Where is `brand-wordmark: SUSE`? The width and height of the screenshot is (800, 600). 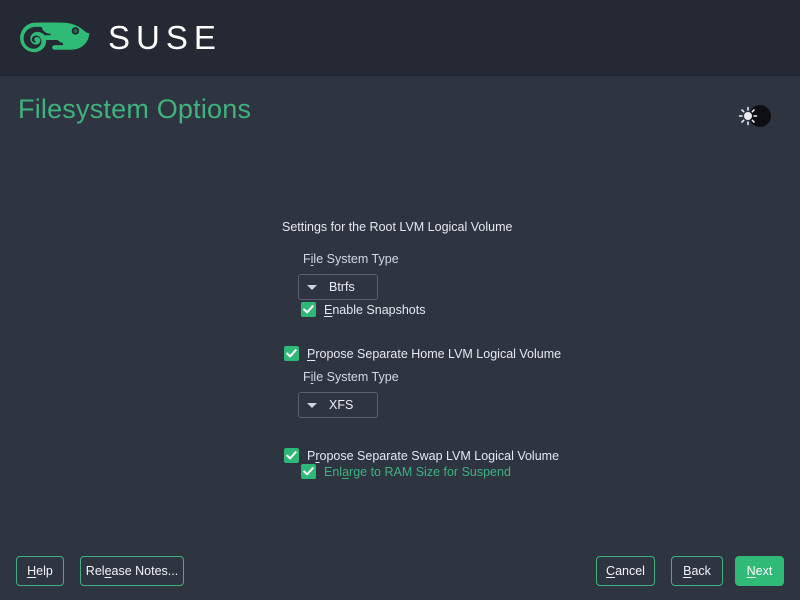
brand-wordmark: SUSE is located at coordinates (165, 37).